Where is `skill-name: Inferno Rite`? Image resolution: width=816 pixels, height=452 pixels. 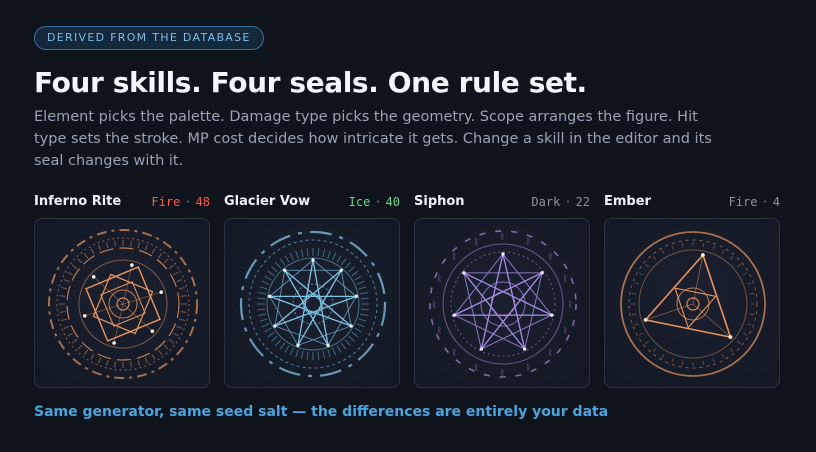 skill-name: Inferno Rite is located at coordinates (78, 201).